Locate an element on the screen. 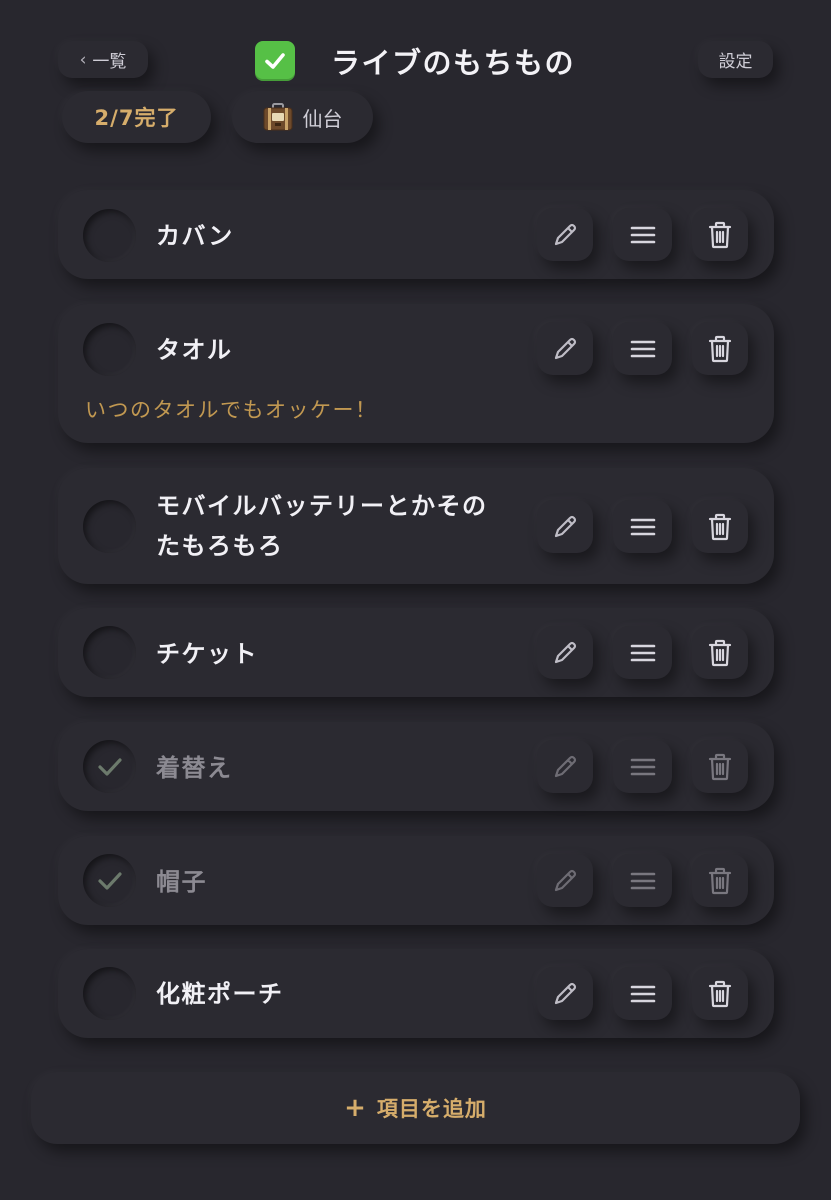 This screenshot has width=831, height=1200. place-label: 仙台 is located at coordinates (322, 118).